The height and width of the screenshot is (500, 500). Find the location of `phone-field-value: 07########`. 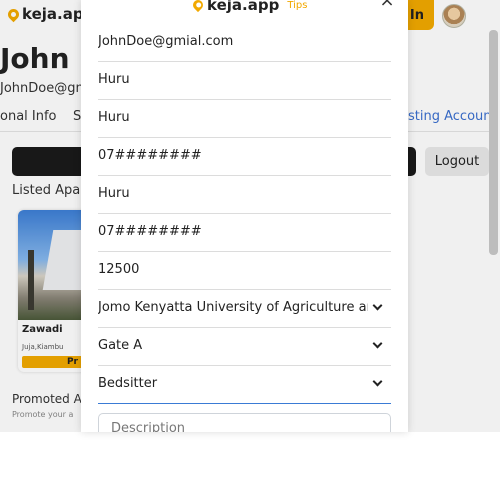

phone-field-value: 07######## is located at coordinates (150, 155).